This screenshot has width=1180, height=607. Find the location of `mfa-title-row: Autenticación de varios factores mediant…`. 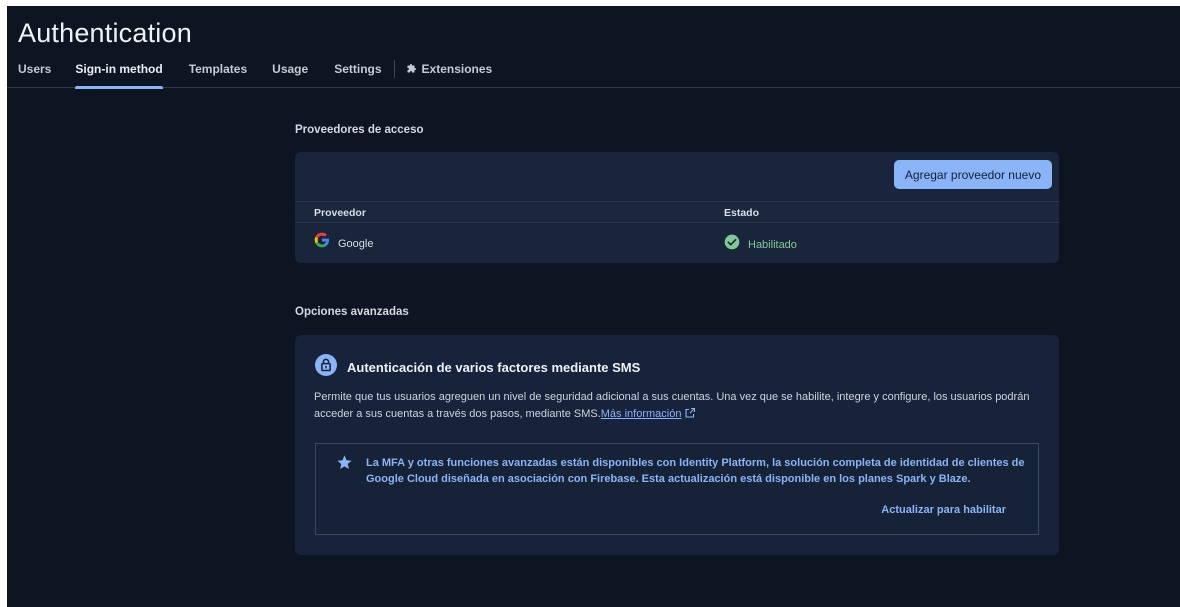

mfa-title-row: Autenticación de varios factores mediant… is located at coordinates (477, 367).